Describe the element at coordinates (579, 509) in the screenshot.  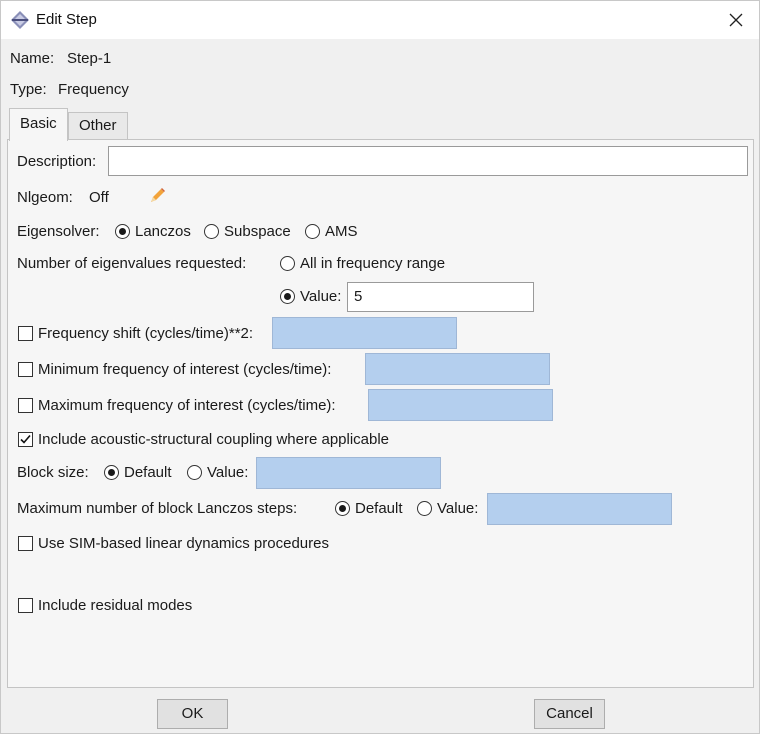
I see `max-block-lanczos-value-input` at that location.